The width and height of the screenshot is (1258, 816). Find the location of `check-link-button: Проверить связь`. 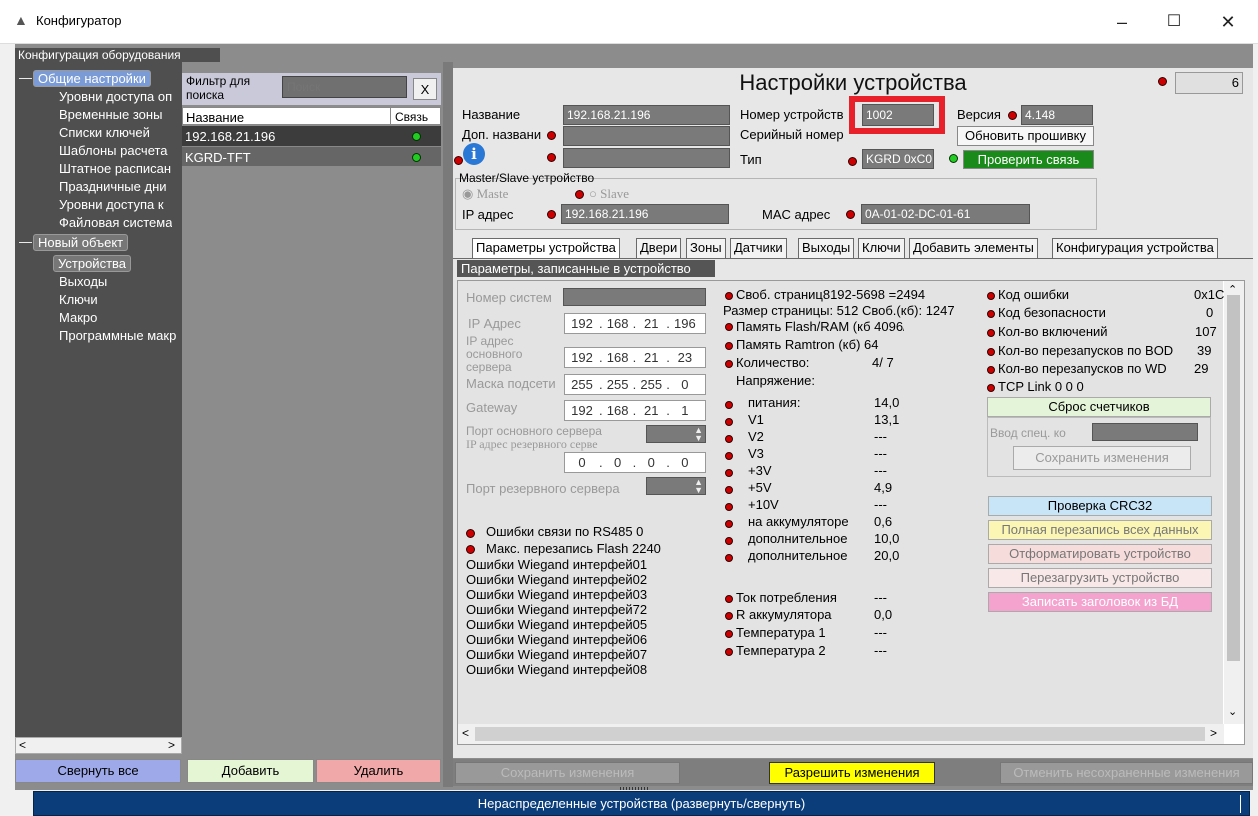

check-link-button: Проверить связь is located at coordinates (1028, 159).